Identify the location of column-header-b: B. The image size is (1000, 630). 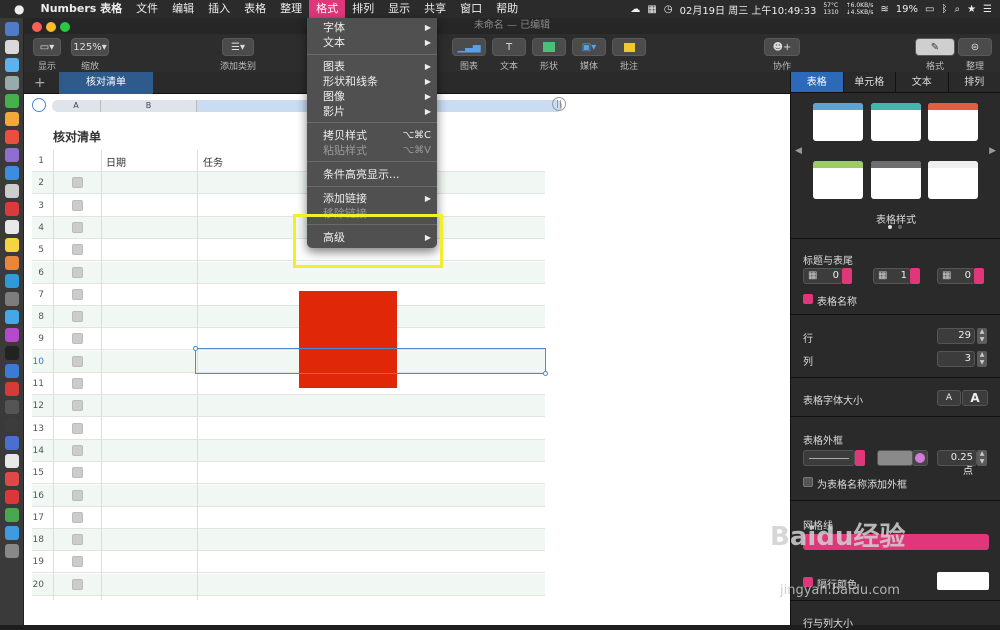
(149, 106).